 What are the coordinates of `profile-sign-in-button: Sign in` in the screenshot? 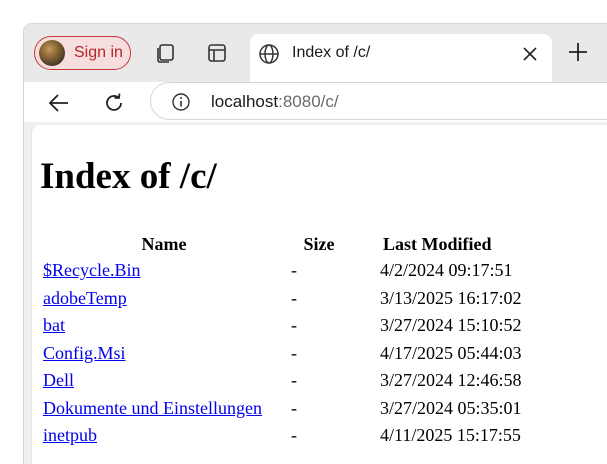 It's located at (82, 53).